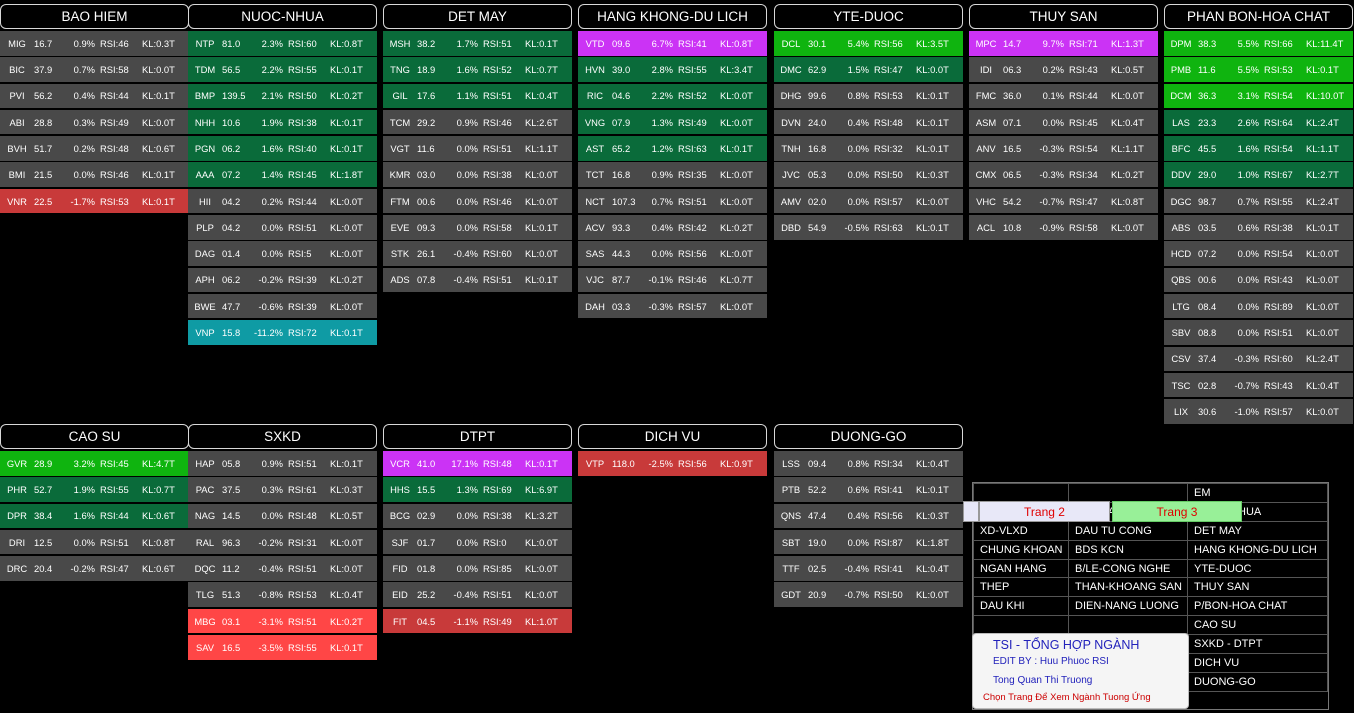  Describe the element at coordinates (1042, 680) in the screenshot. I see `info-overview: Tong Quan Thi Truong` at that location.